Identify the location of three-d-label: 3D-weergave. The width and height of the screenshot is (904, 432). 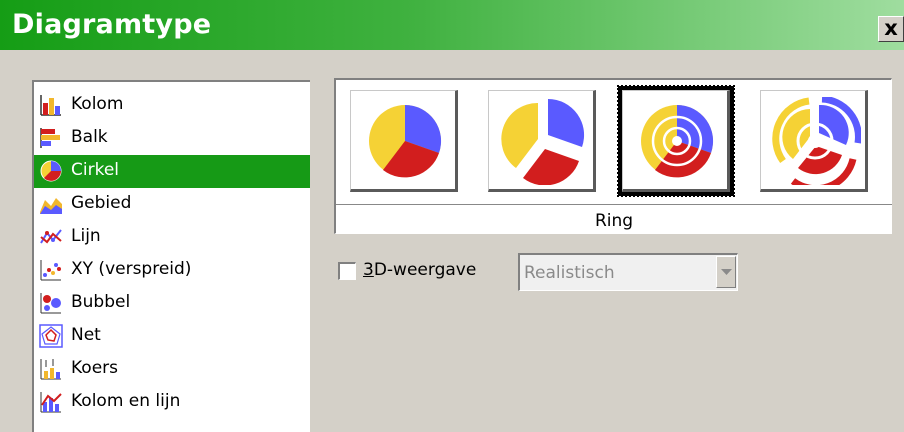
(419, 270).